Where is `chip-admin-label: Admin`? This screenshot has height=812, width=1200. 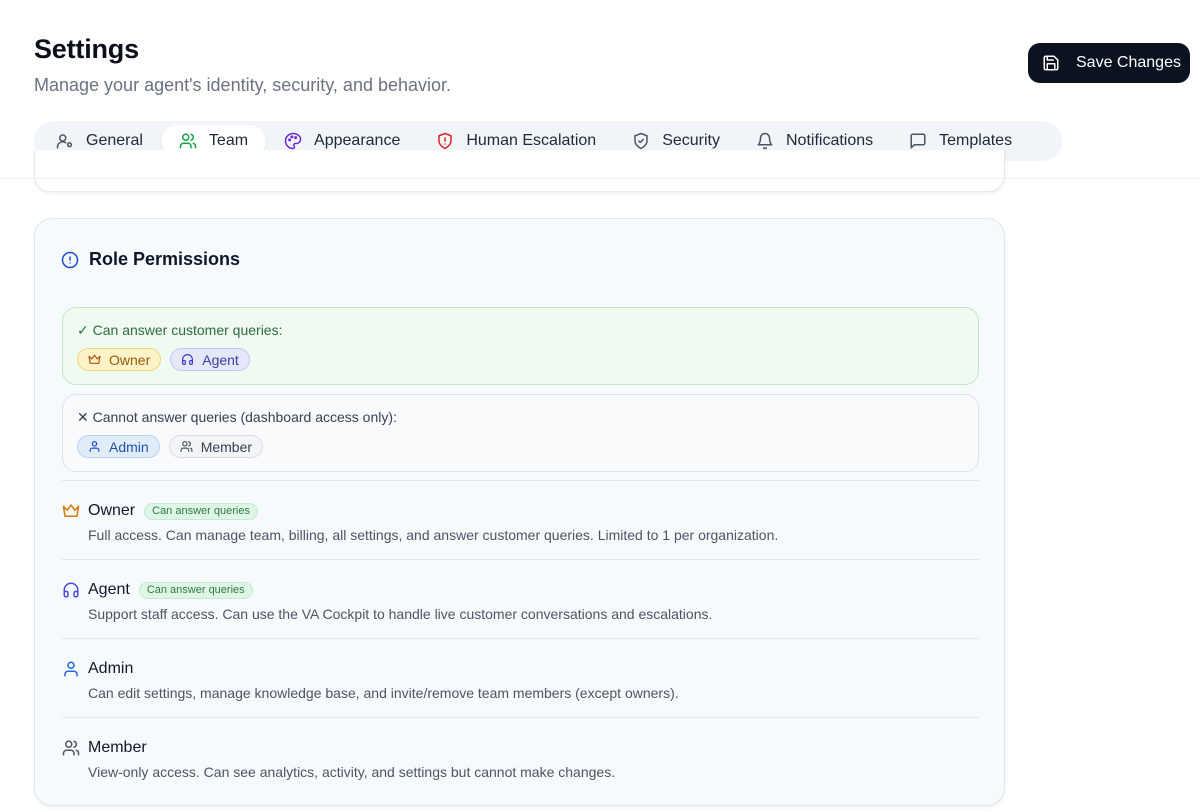
chip-admin-label: Admin is located at coordinates (129, 446).